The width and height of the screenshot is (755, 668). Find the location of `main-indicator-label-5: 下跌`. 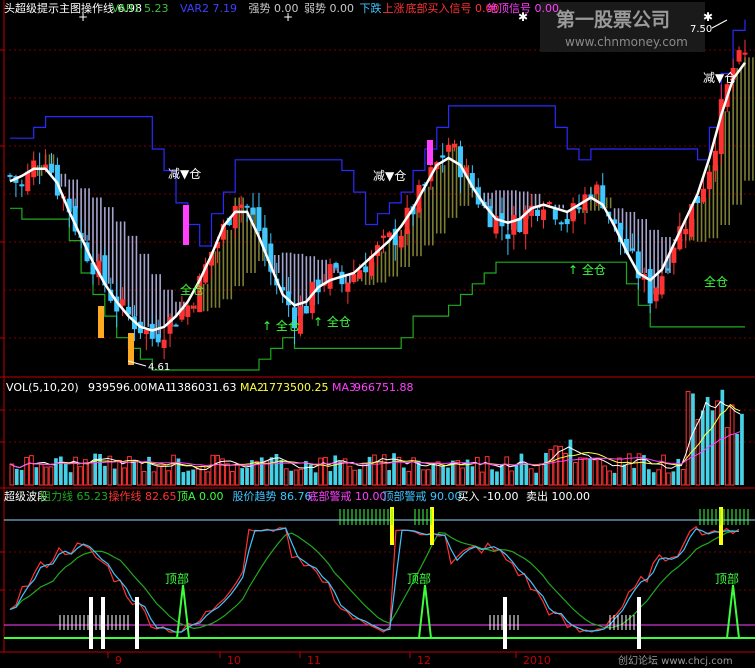

main-indicator-label-5: 下跌 is located at coordinates (371, 8).